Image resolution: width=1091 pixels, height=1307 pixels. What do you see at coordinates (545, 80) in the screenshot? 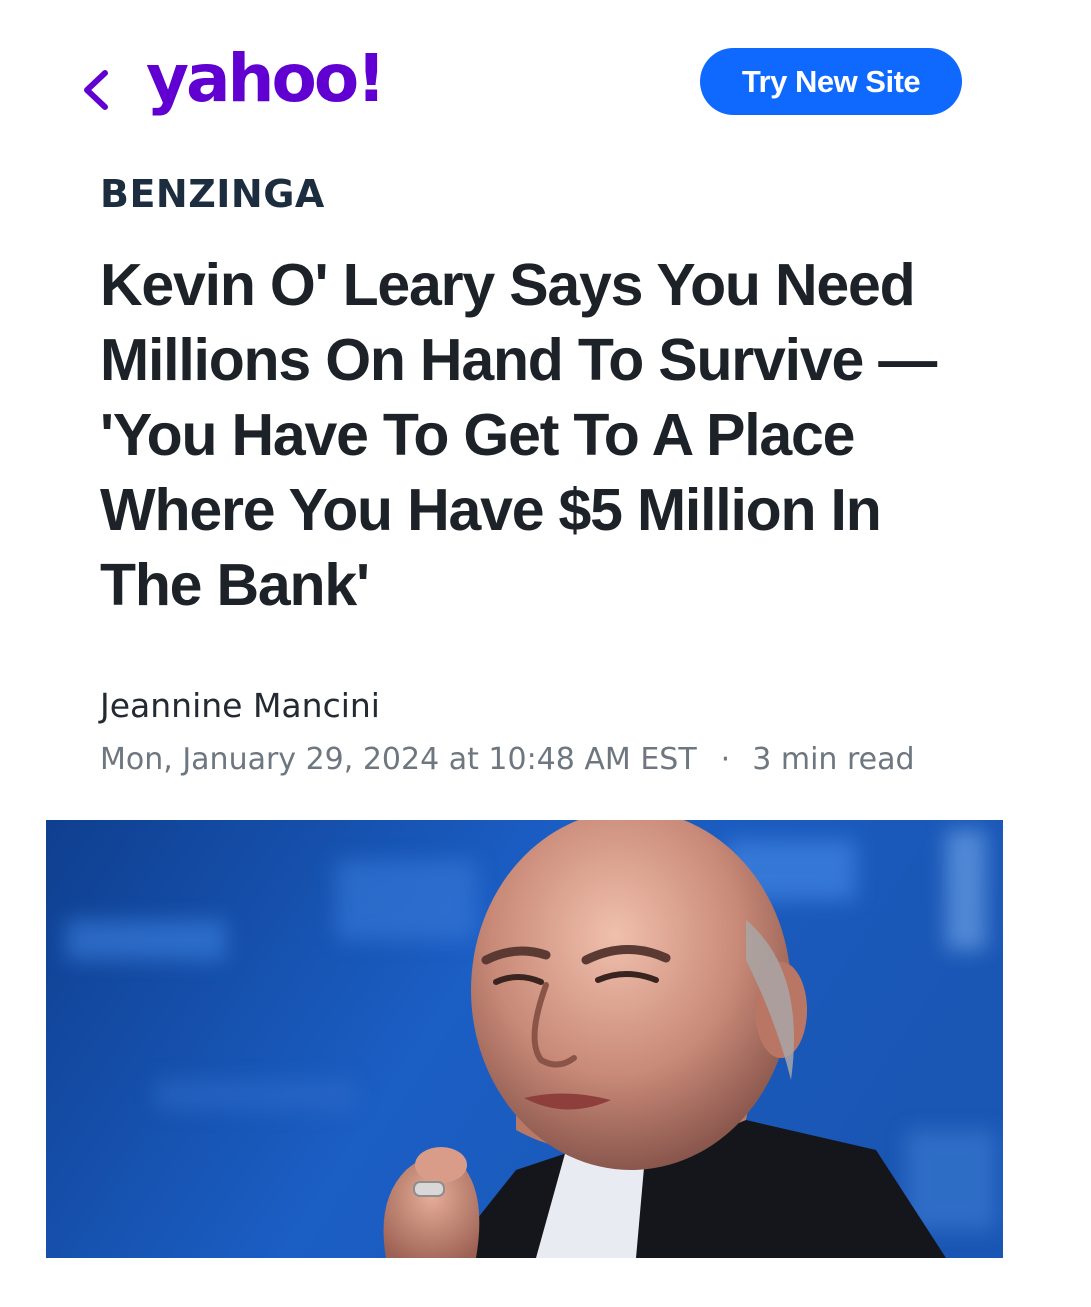
I see `app-header: yahoo! Try New Site` at bounding box center [545, 80].